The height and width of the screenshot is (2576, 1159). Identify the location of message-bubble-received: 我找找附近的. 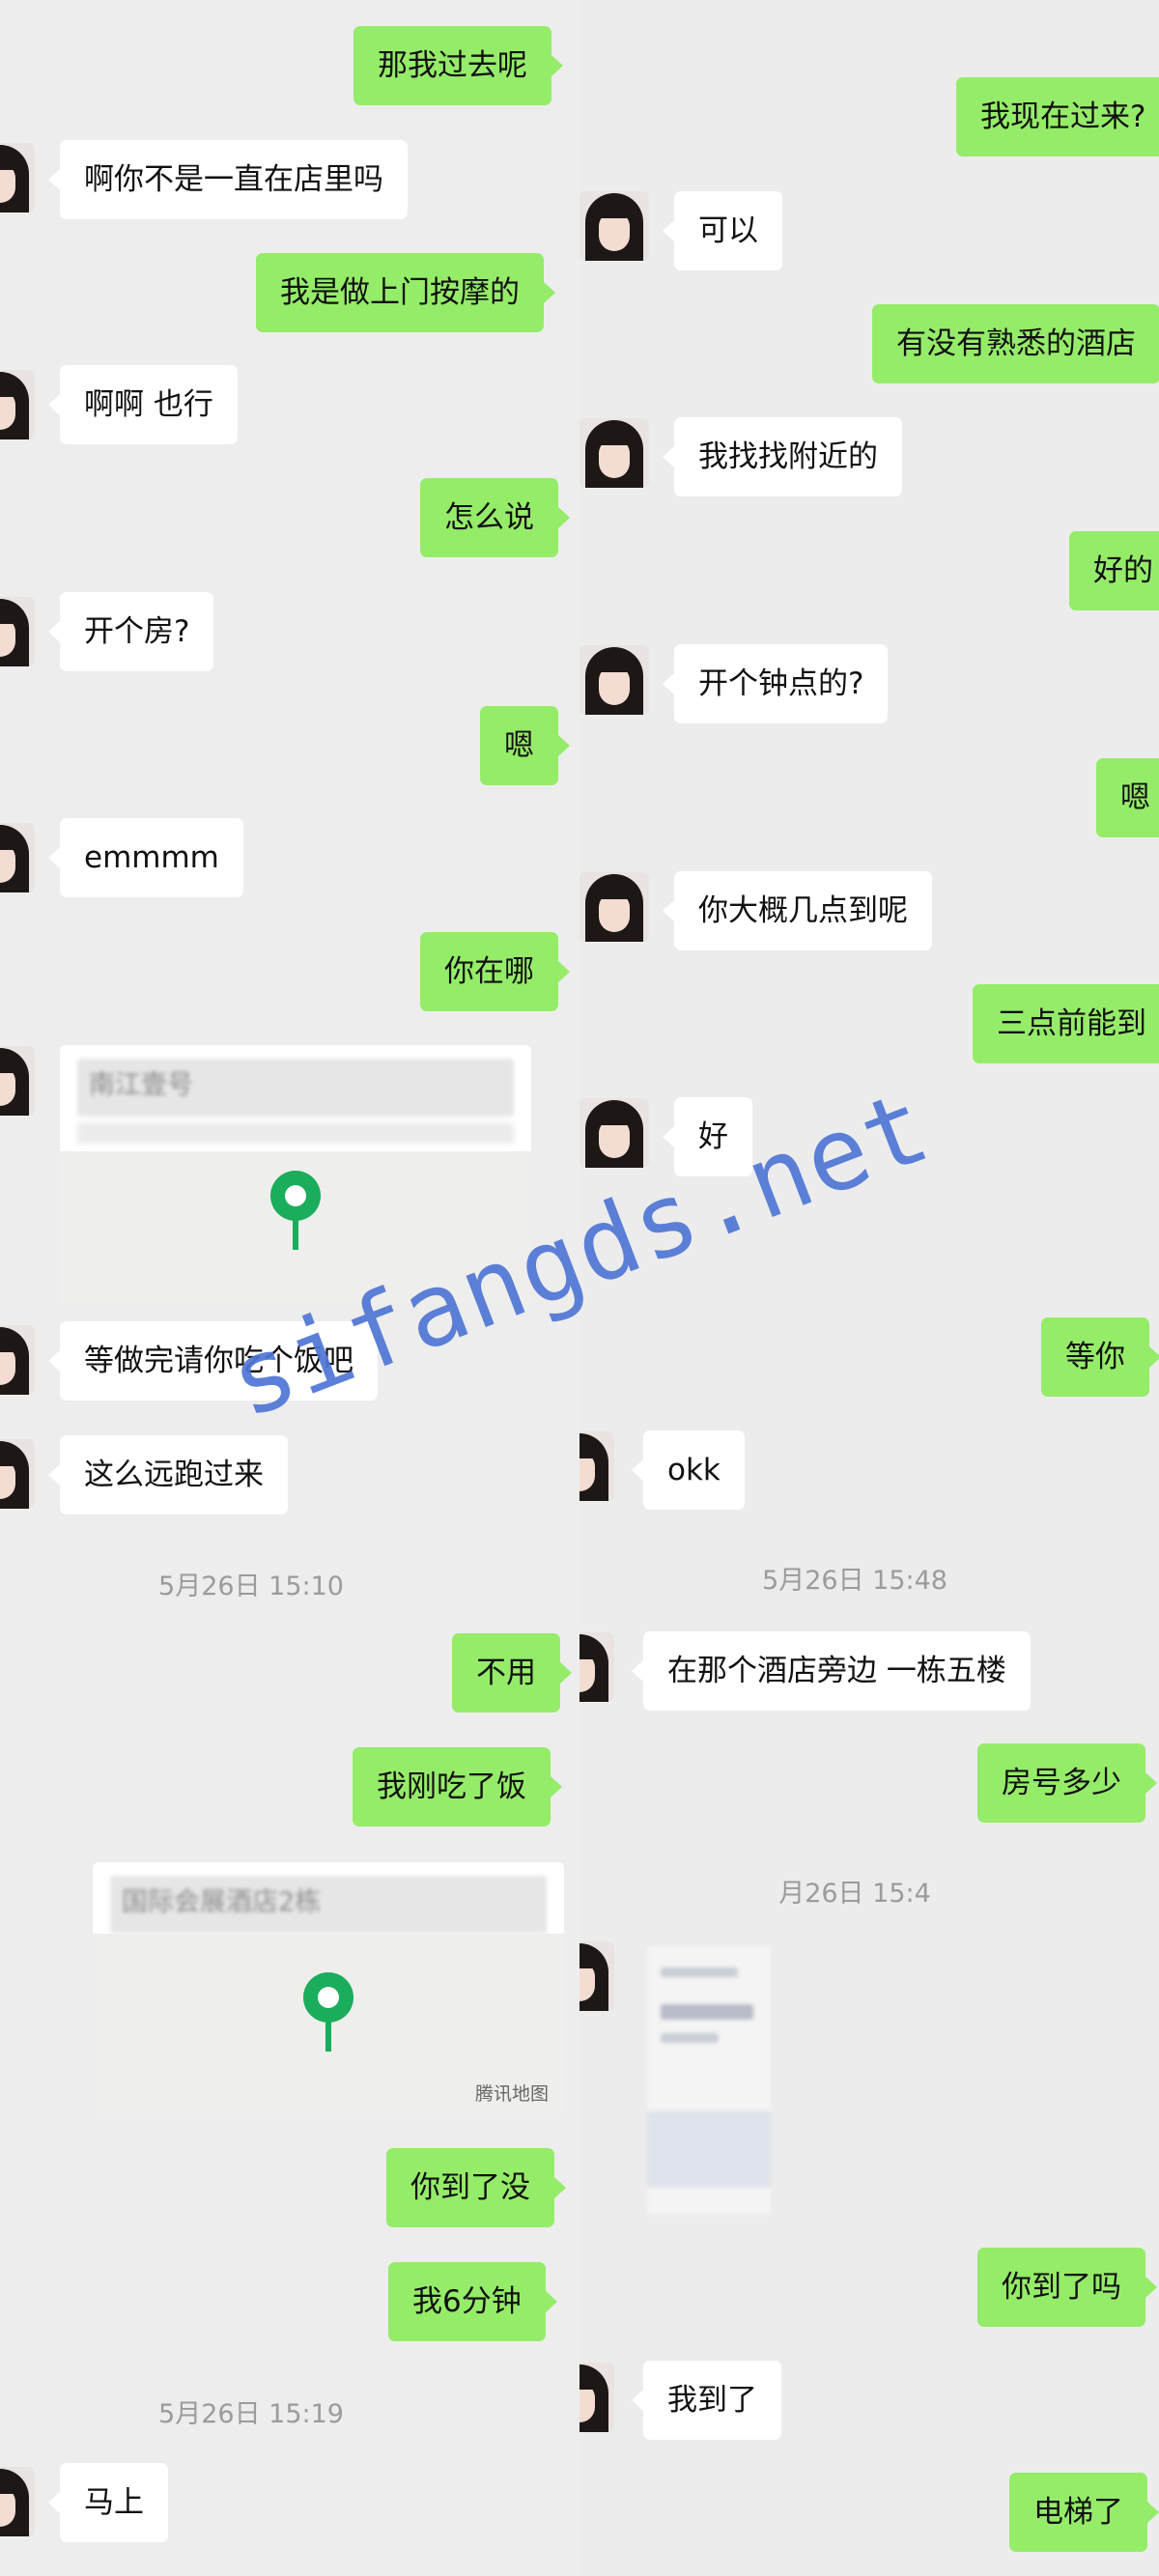
(783, 456).